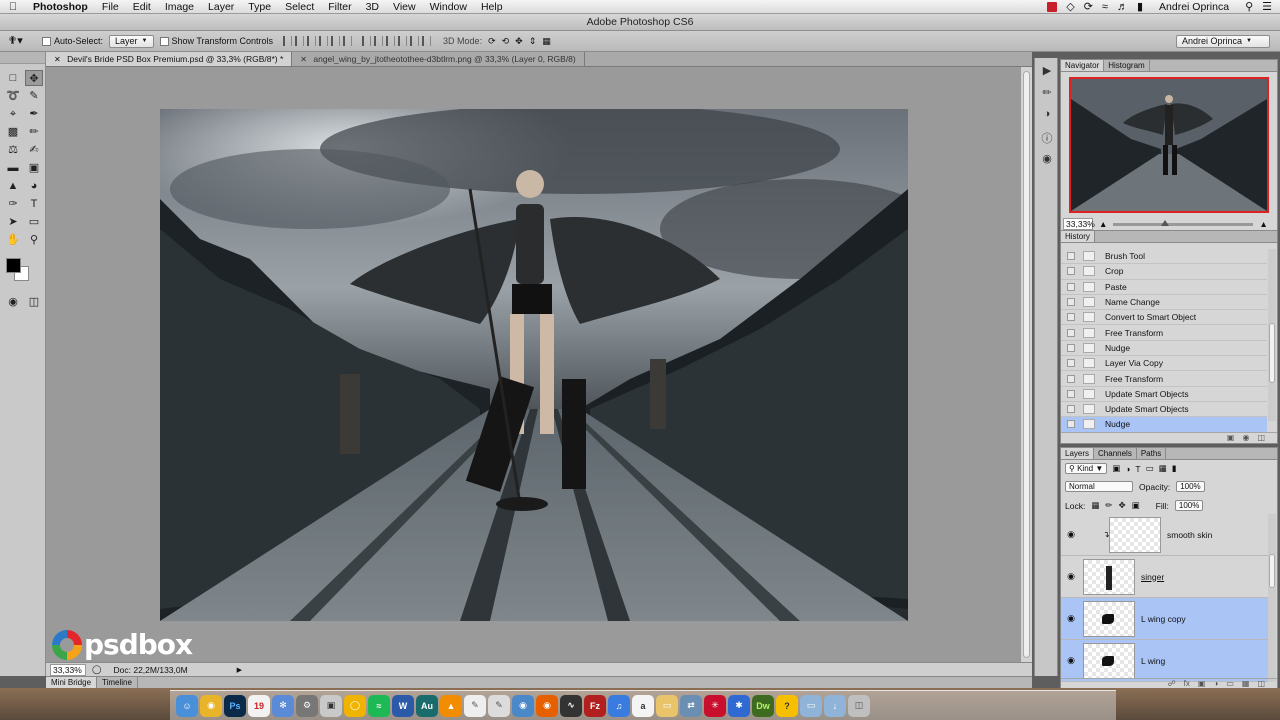 The image size is (1280, 720). I want to click on migration-icon: ⇄, so click(691, 705).